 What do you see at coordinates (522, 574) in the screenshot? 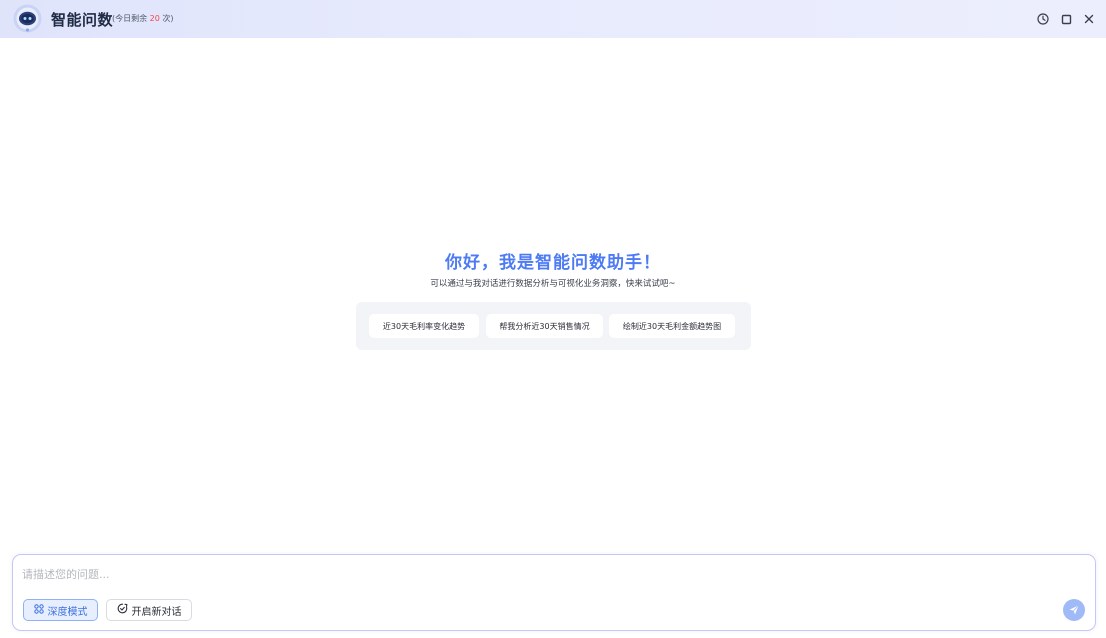
I see `question-input` at bounding box center [522, 574].